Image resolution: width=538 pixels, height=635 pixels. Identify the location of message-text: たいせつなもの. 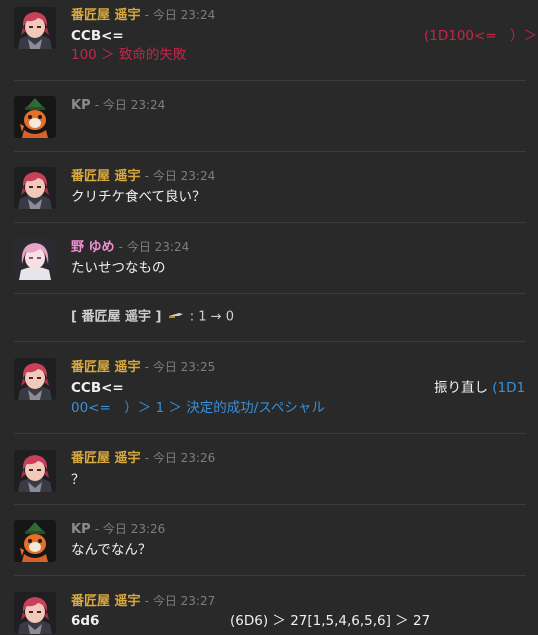
(118, 268).